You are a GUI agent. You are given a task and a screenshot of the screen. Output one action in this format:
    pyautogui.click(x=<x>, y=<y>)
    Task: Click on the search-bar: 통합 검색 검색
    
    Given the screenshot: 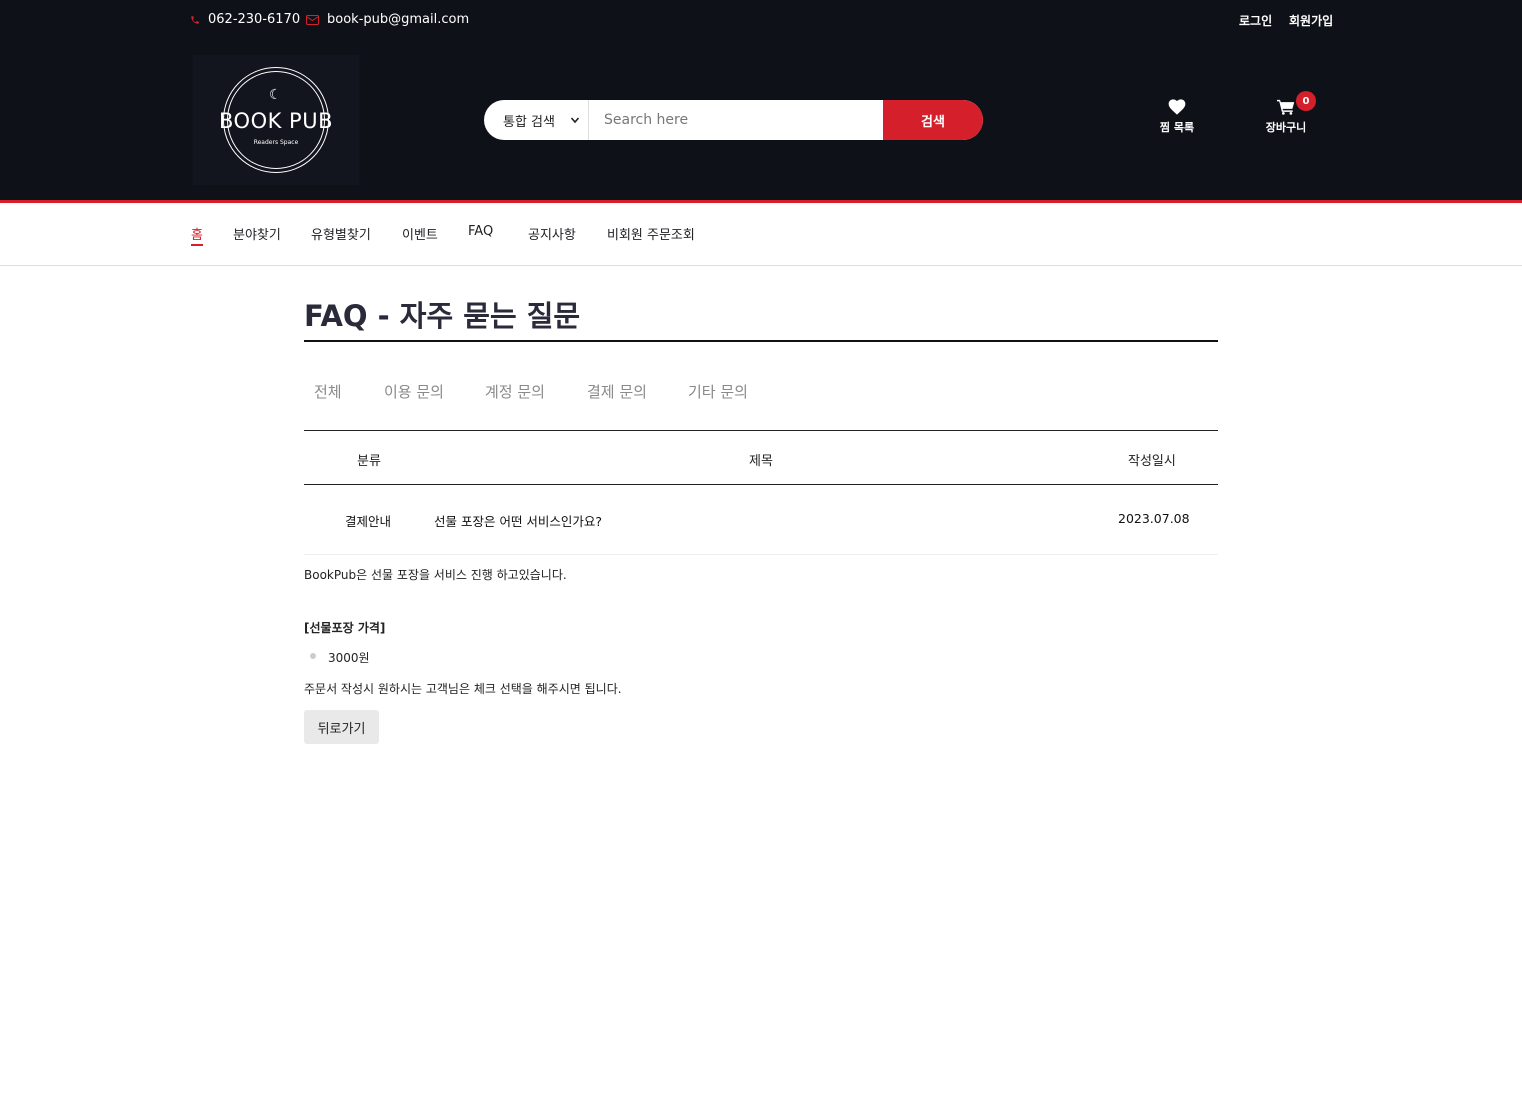 What is the action you would take?
    pyautogui.click(x=733, y=120)
    